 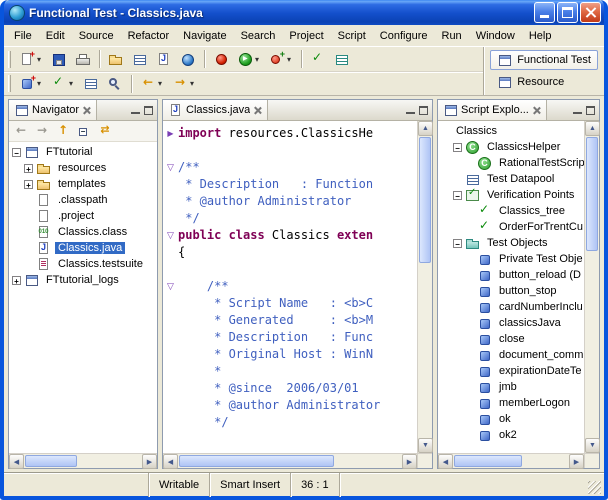 I want to click on menu-file: File, so click(x=23, y=36).